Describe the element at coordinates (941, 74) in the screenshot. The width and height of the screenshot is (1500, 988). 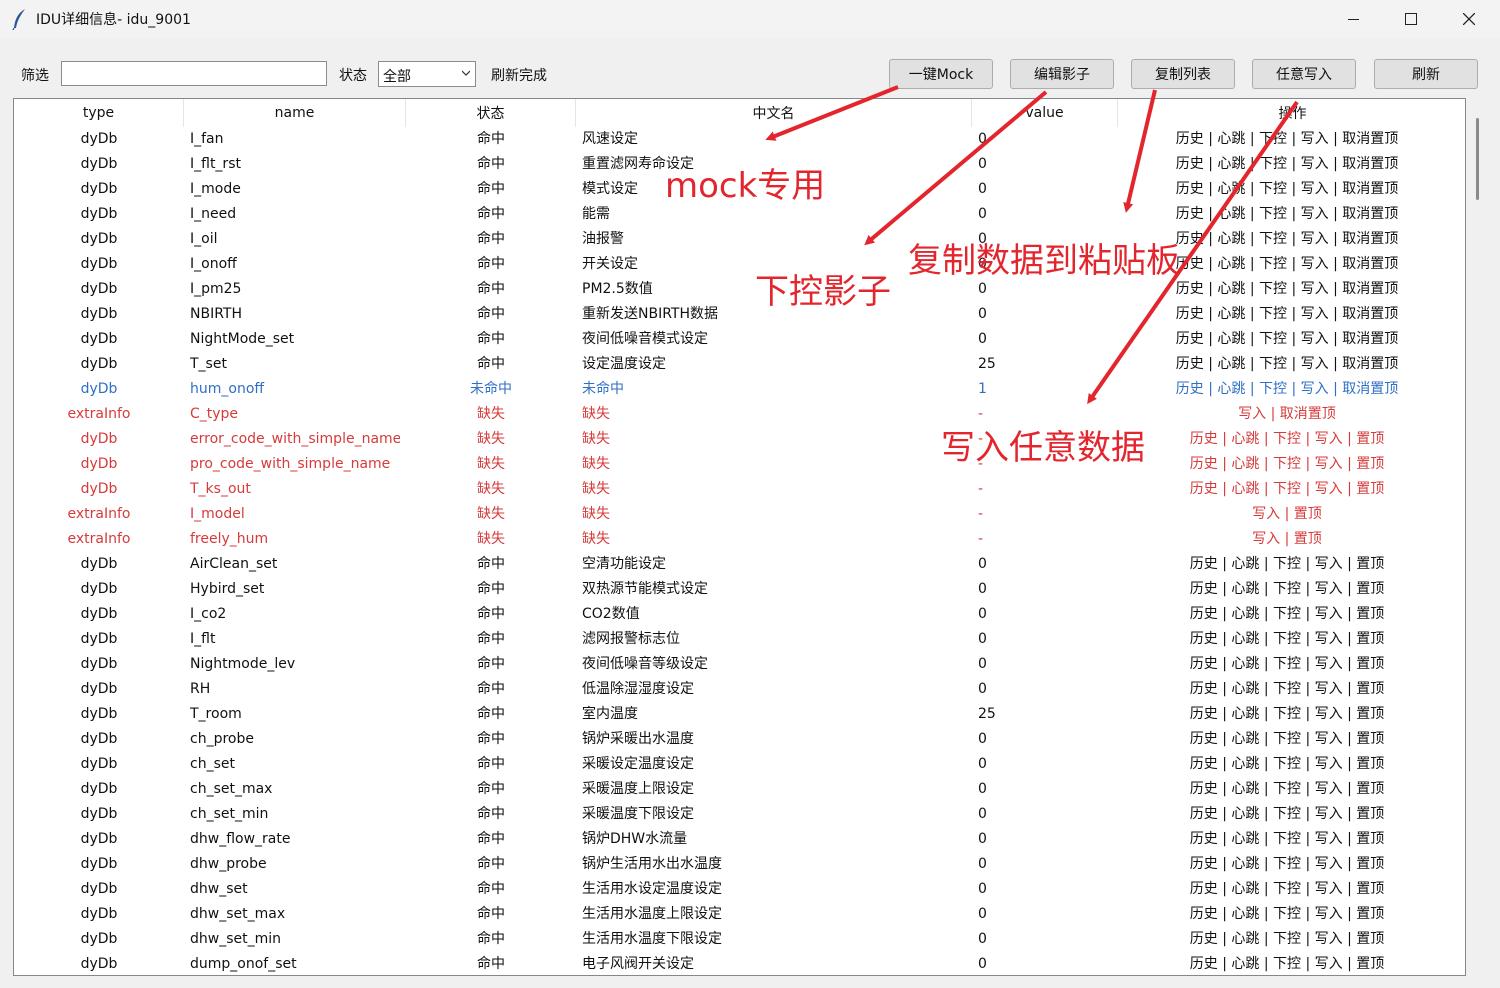
I see `mock-button: 一键Mock` at that location.